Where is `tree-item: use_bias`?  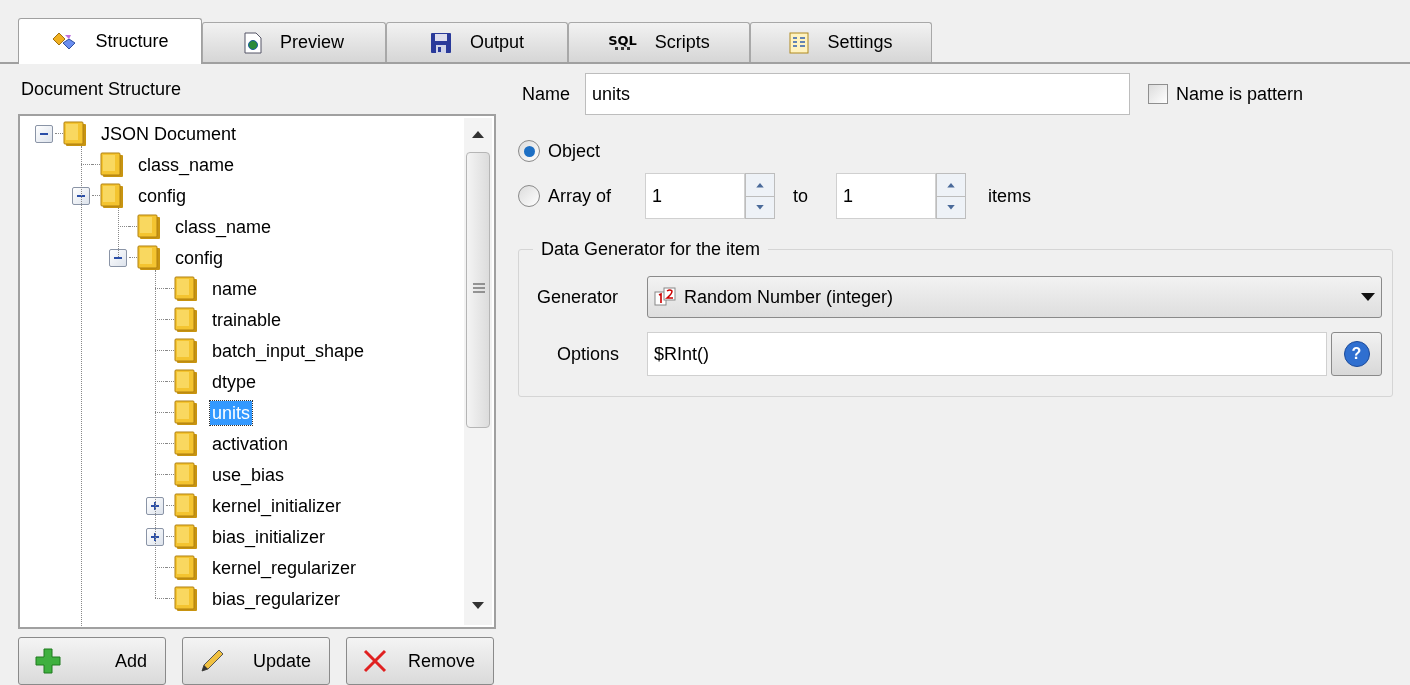 tree-item: use_bias is located at coordinates (248, 474).